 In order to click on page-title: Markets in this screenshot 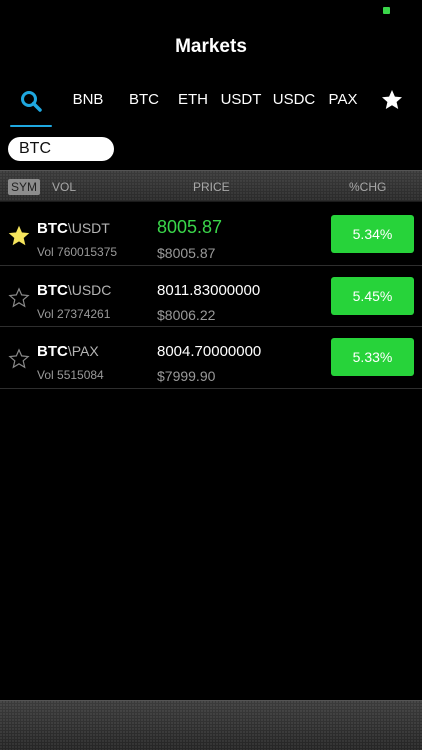, I will do `click(211, 46)`.